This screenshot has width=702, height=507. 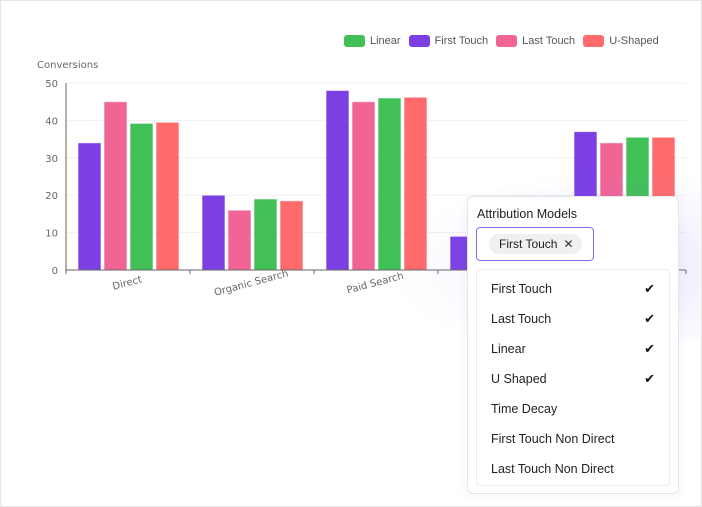 What do you see at coordinates (51, 234) in the screenshot?
I see `y-tick-label: 10` at bounding box center [51, 234].